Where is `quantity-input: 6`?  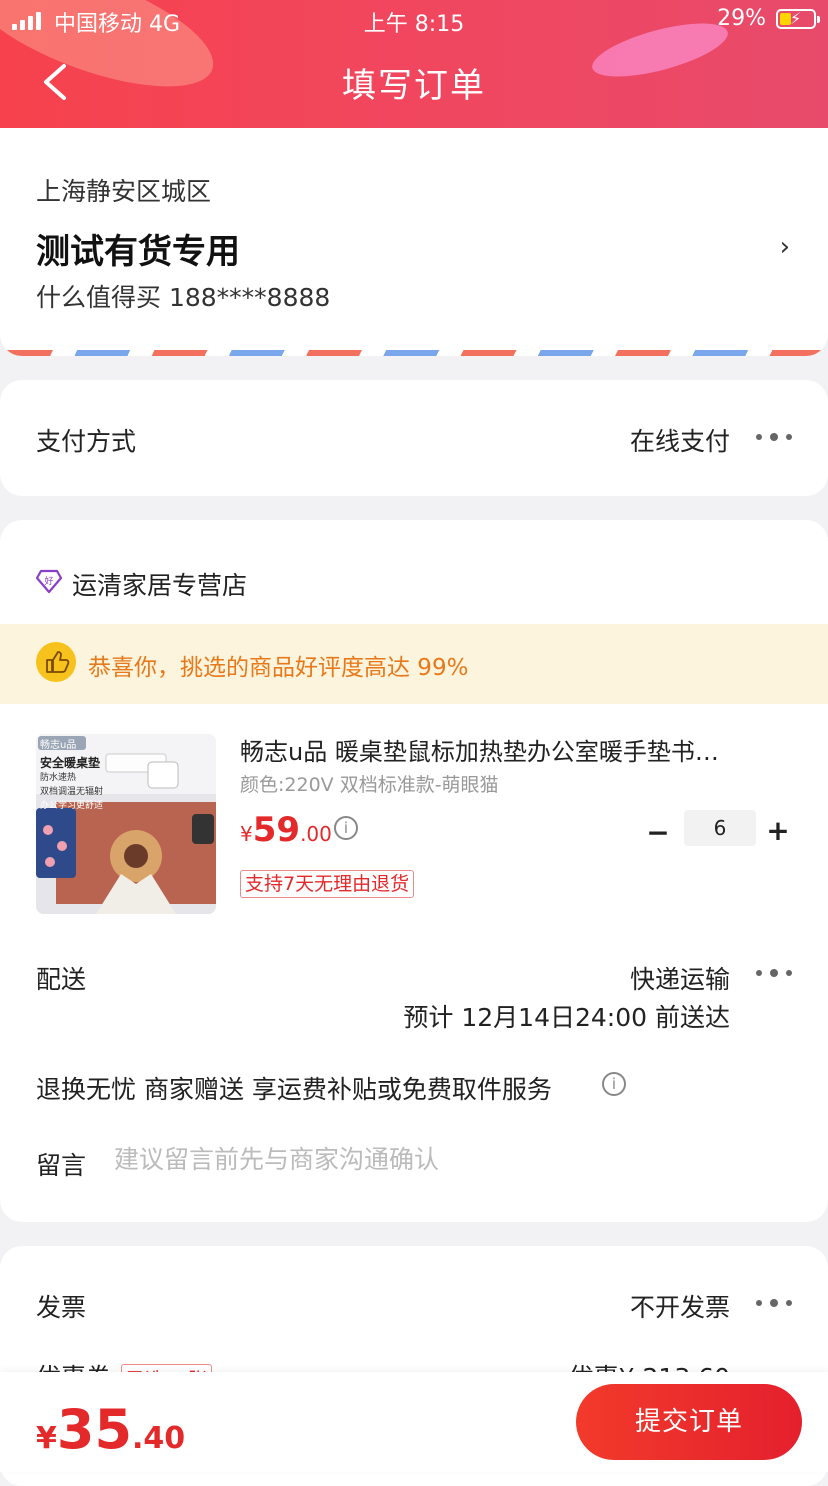
quantity-input: 6 is located at coordinates (720, 828).